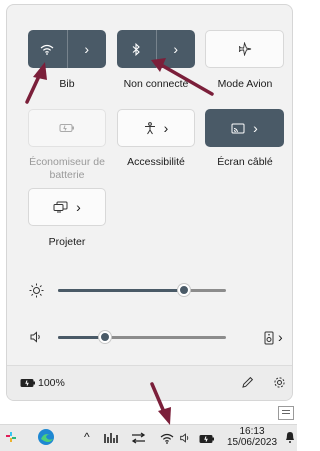  Describe the element at coordinates (290, 437) in the screenshot. I see `notification-bell-icon` at that location.